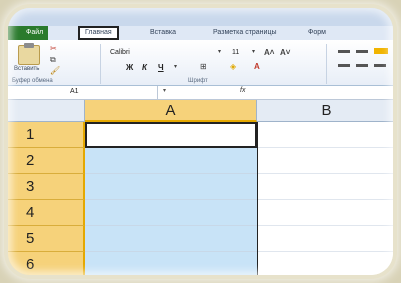 Image resolution: width=401 pixels, height=283 pixels. Describe the element at coordinates (129, 67) in the screenshot. I see `bold-button: Ж` at that location.